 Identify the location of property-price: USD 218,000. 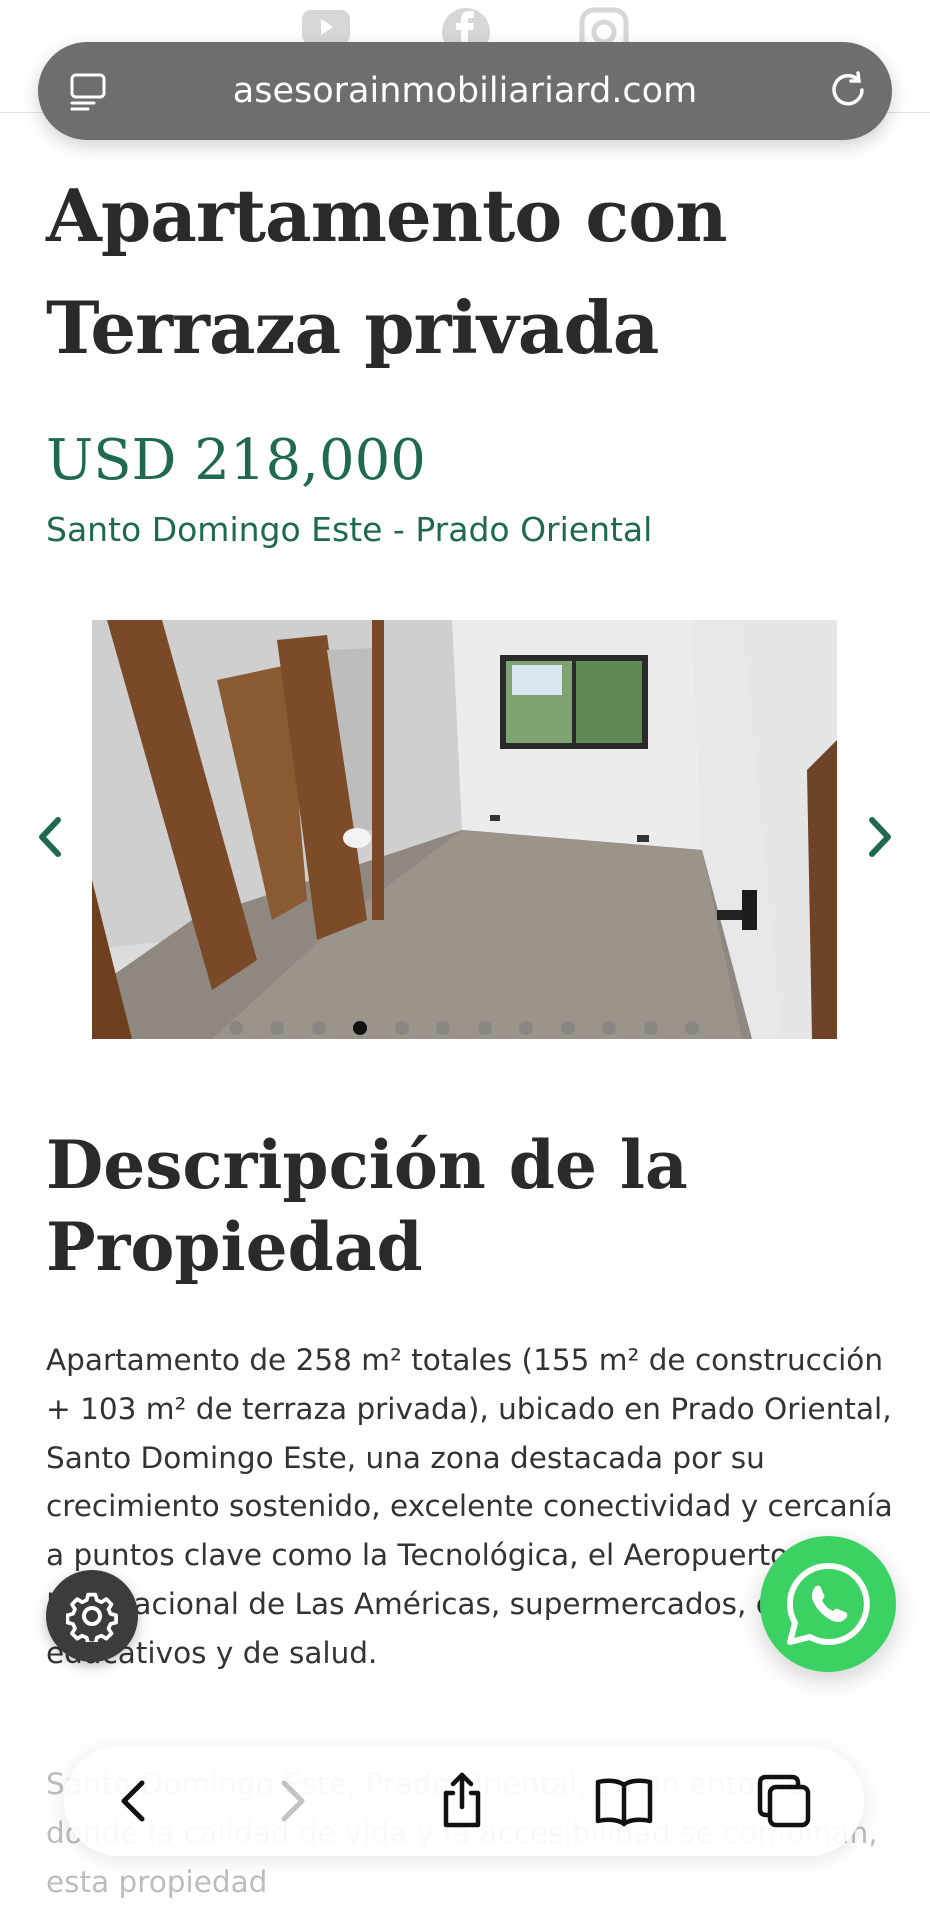
(236, 460).